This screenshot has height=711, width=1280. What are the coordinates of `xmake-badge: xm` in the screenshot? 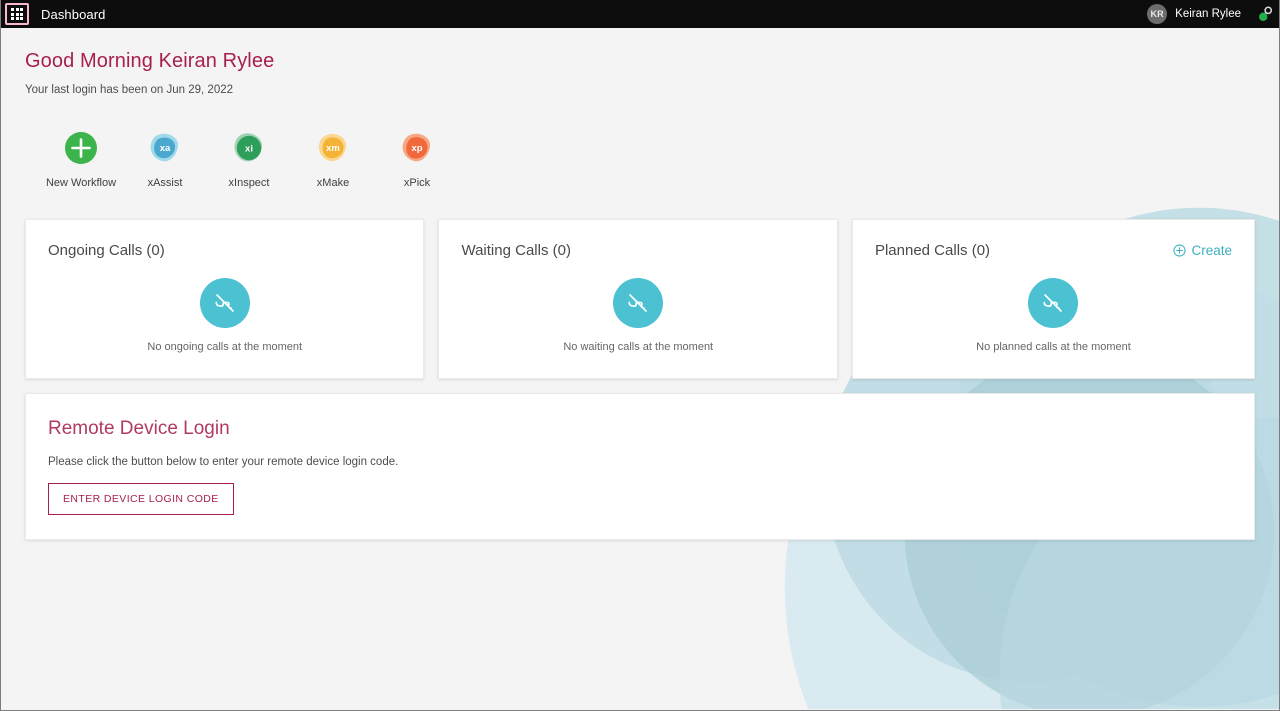 It's located at (333, 148).